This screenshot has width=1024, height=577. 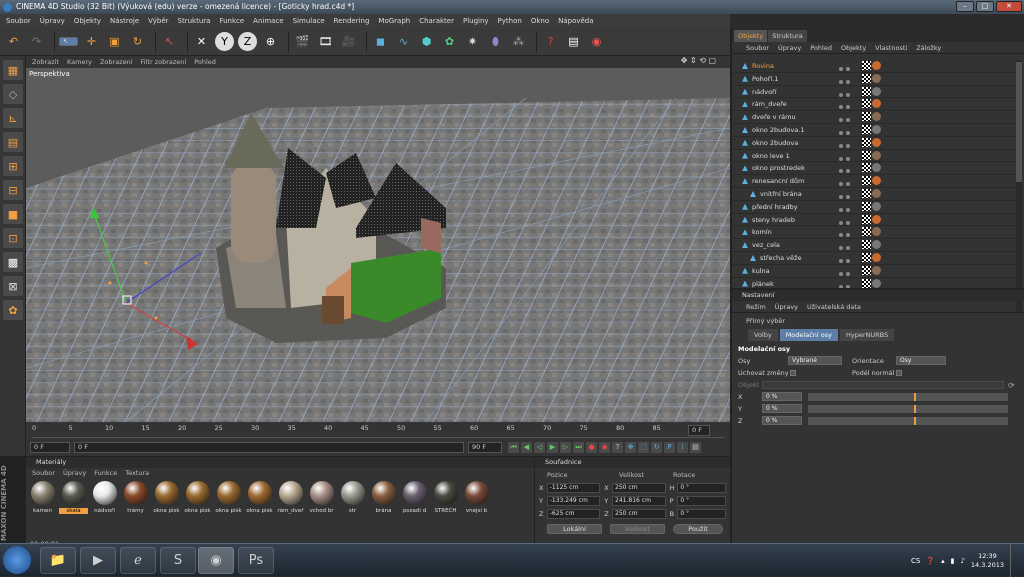 I want to click on timeline-ruler: 051015202530354045505560657075808590, so click(x=378, y=431).